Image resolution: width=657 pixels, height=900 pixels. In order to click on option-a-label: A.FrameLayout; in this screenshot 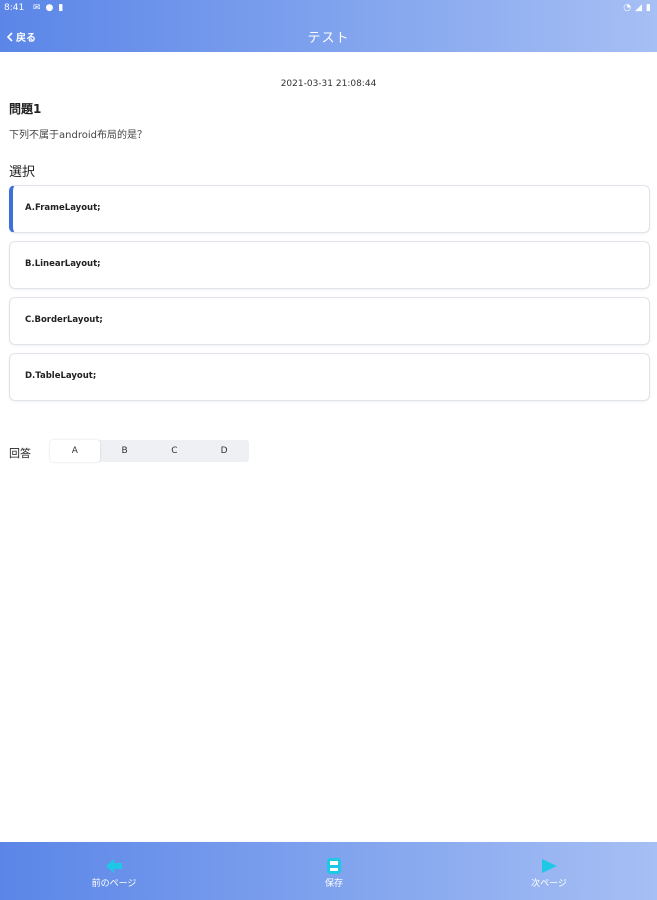, I will do `click(63, 208)`.